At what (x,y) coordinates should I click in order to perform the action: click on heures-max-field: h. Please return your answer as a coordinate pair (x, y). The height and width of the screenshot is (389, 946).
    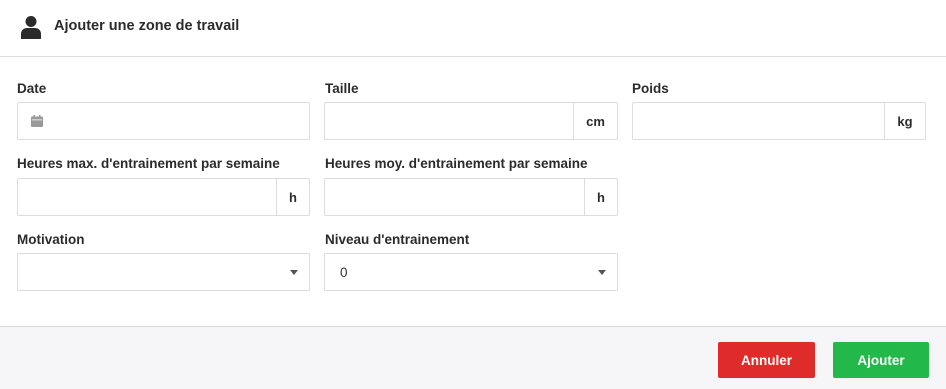
    Looking at the image, I should click on (163, 197).